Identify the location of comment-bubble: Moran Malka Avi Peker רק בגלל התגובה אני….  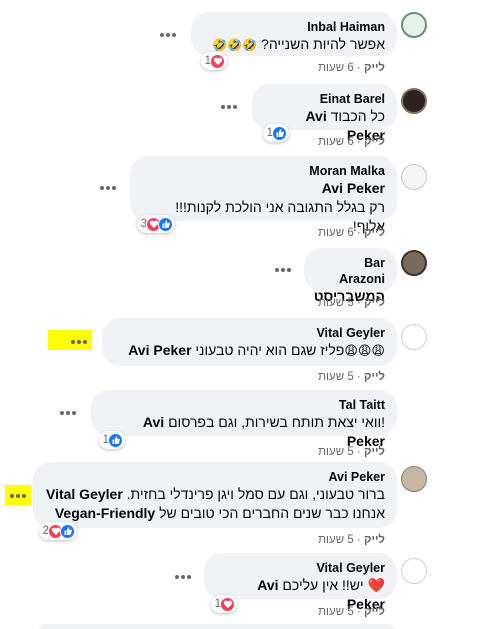
(263, 195).